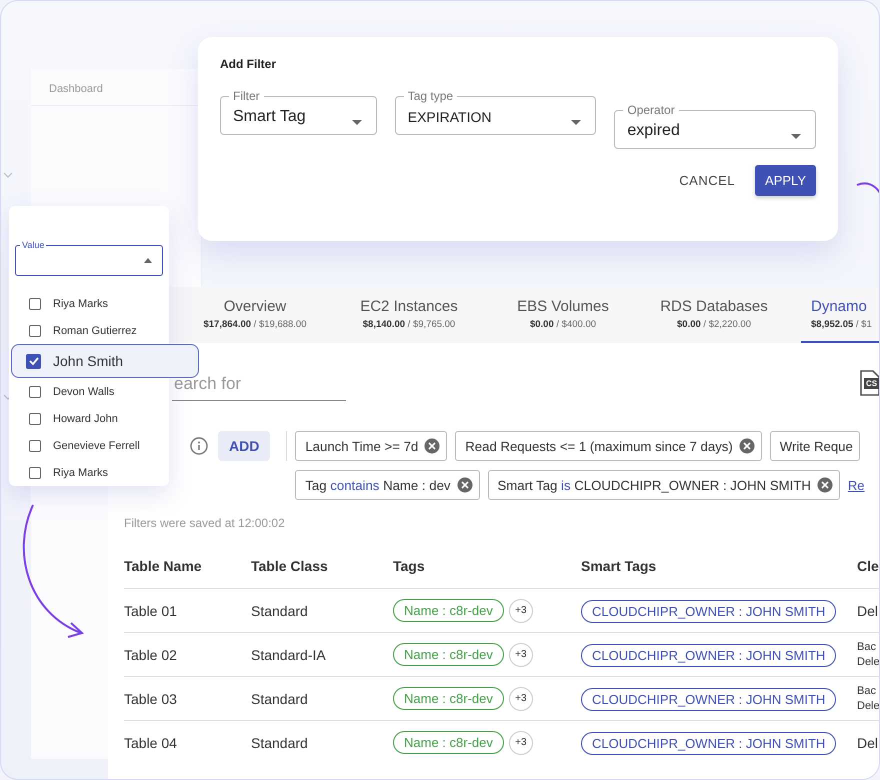  I want to click on tab: EC2 Instances $8,140.00 / $9,765.00, so click(409, 315).